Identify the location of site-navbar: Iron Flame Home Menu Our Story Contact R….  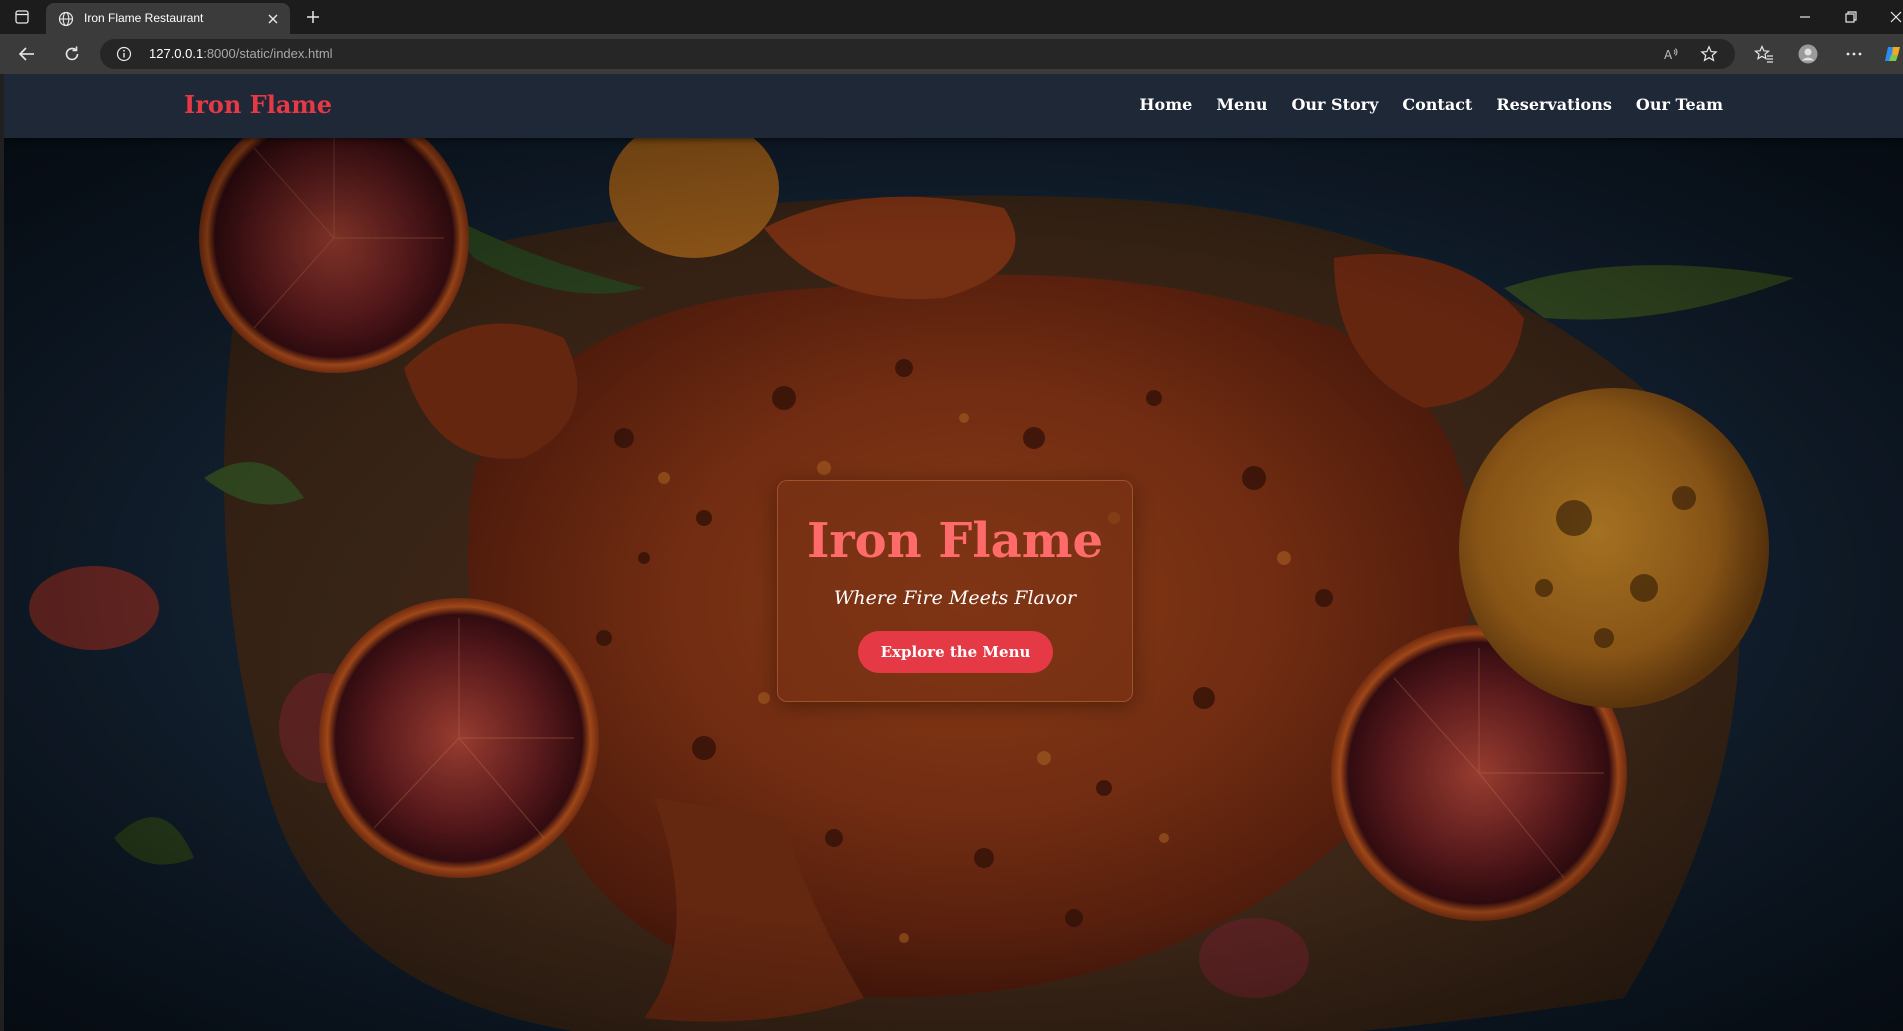
(953, 106).